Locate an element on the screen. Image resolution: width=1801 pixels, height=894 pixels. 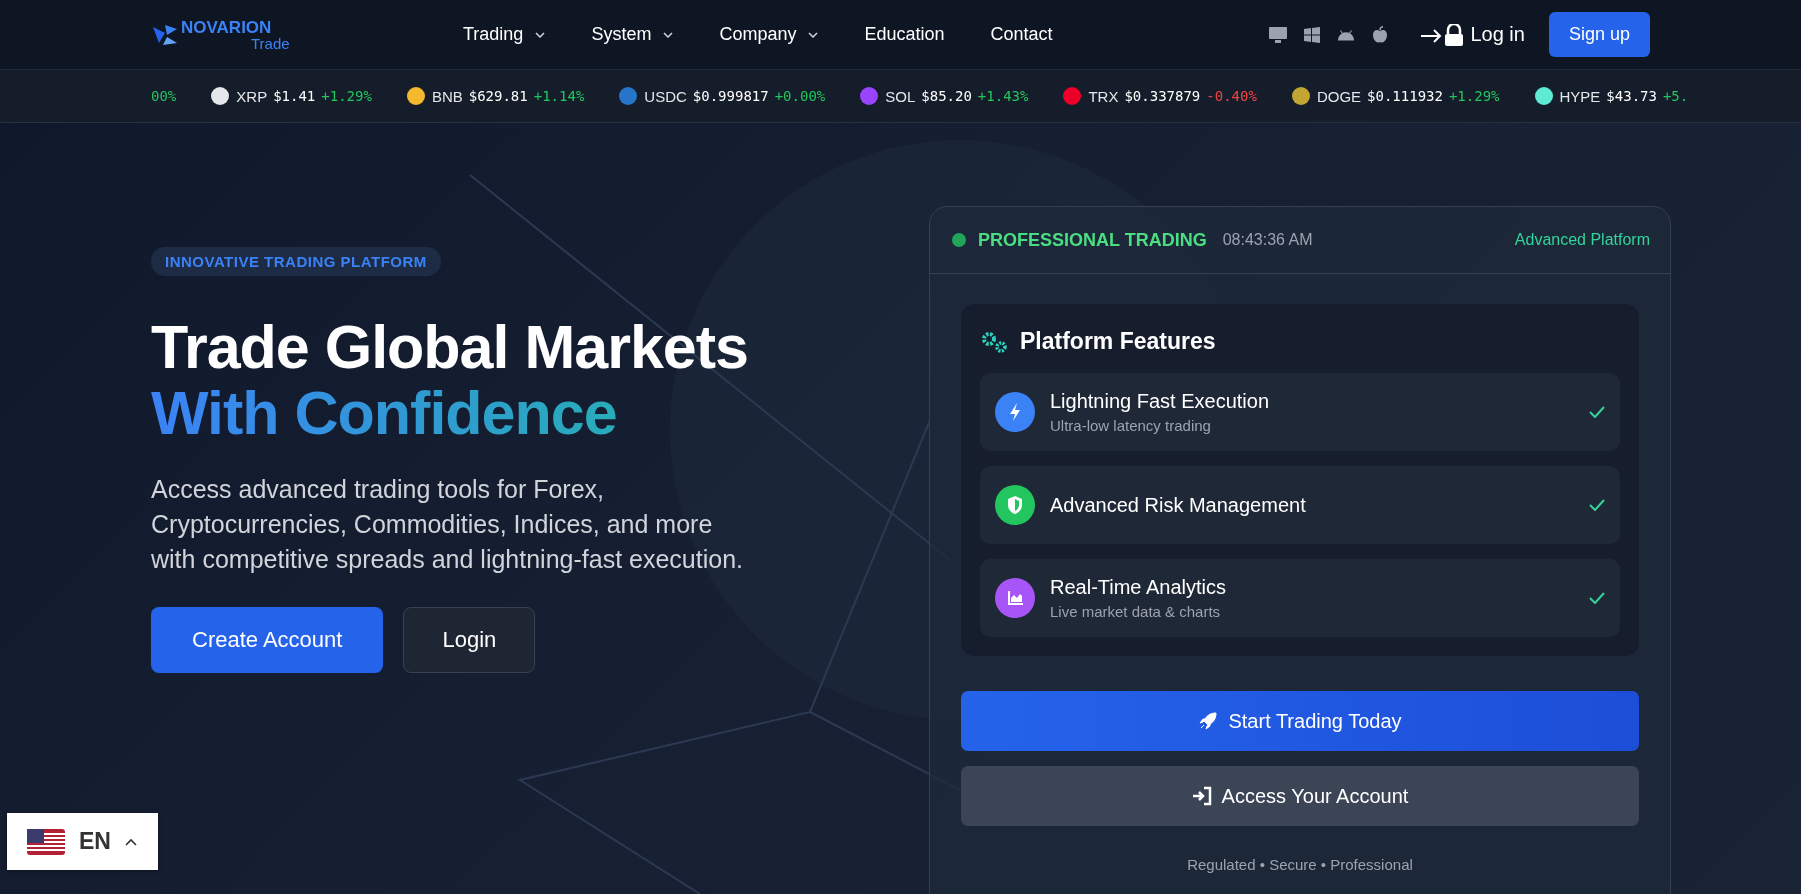
ticker-change: +1.43% is located at coordinates (1003, 96).